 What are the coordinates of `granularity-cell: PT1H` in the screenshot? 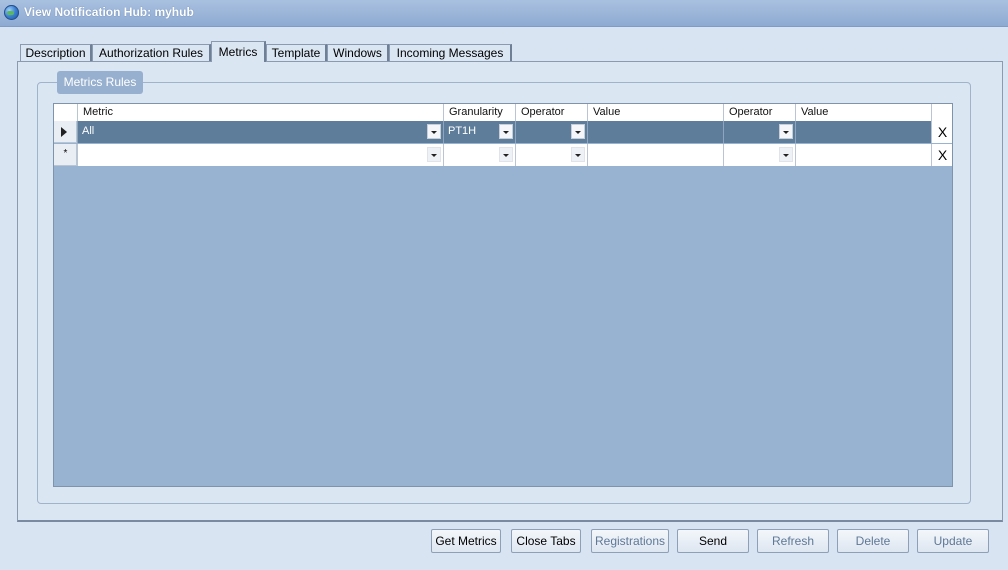 It's located at (479, 132).